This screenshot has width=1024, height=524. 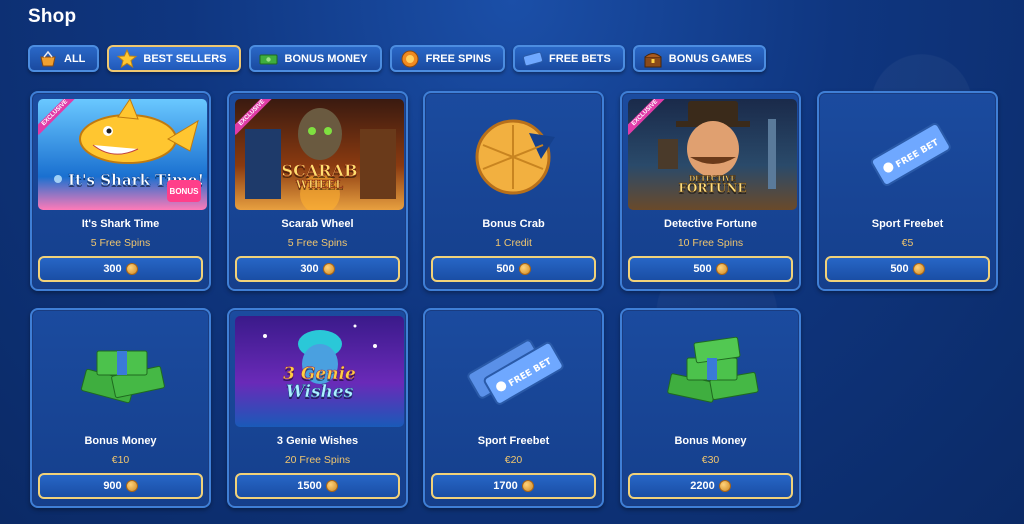 I want to click on game-thumbnail: DETECTIVE FORTUNE EXCLUSIVE, so click(x=712, y=154).